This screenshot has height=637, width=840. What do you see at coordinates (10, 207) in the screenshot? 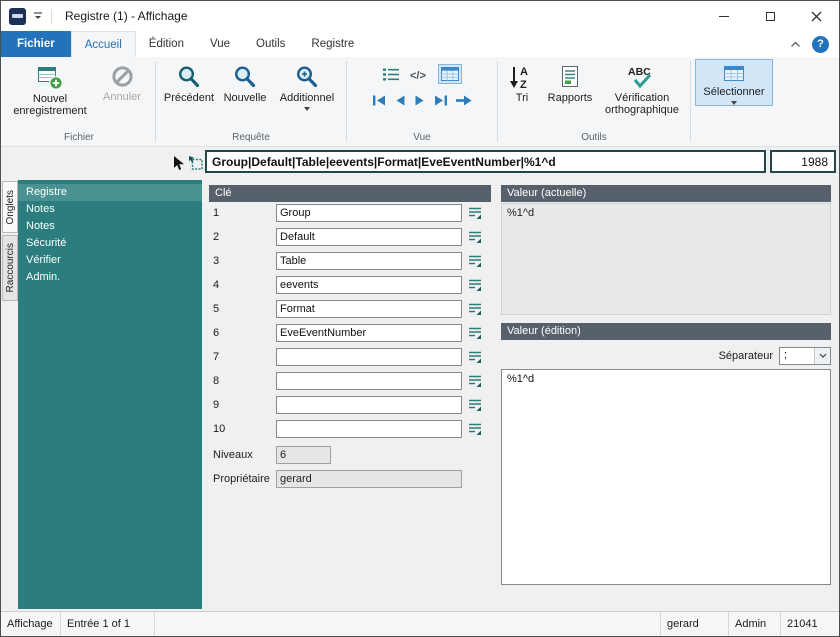
I see `vertical-tab-onglets: Onglets` at bounding box center [10, 207].